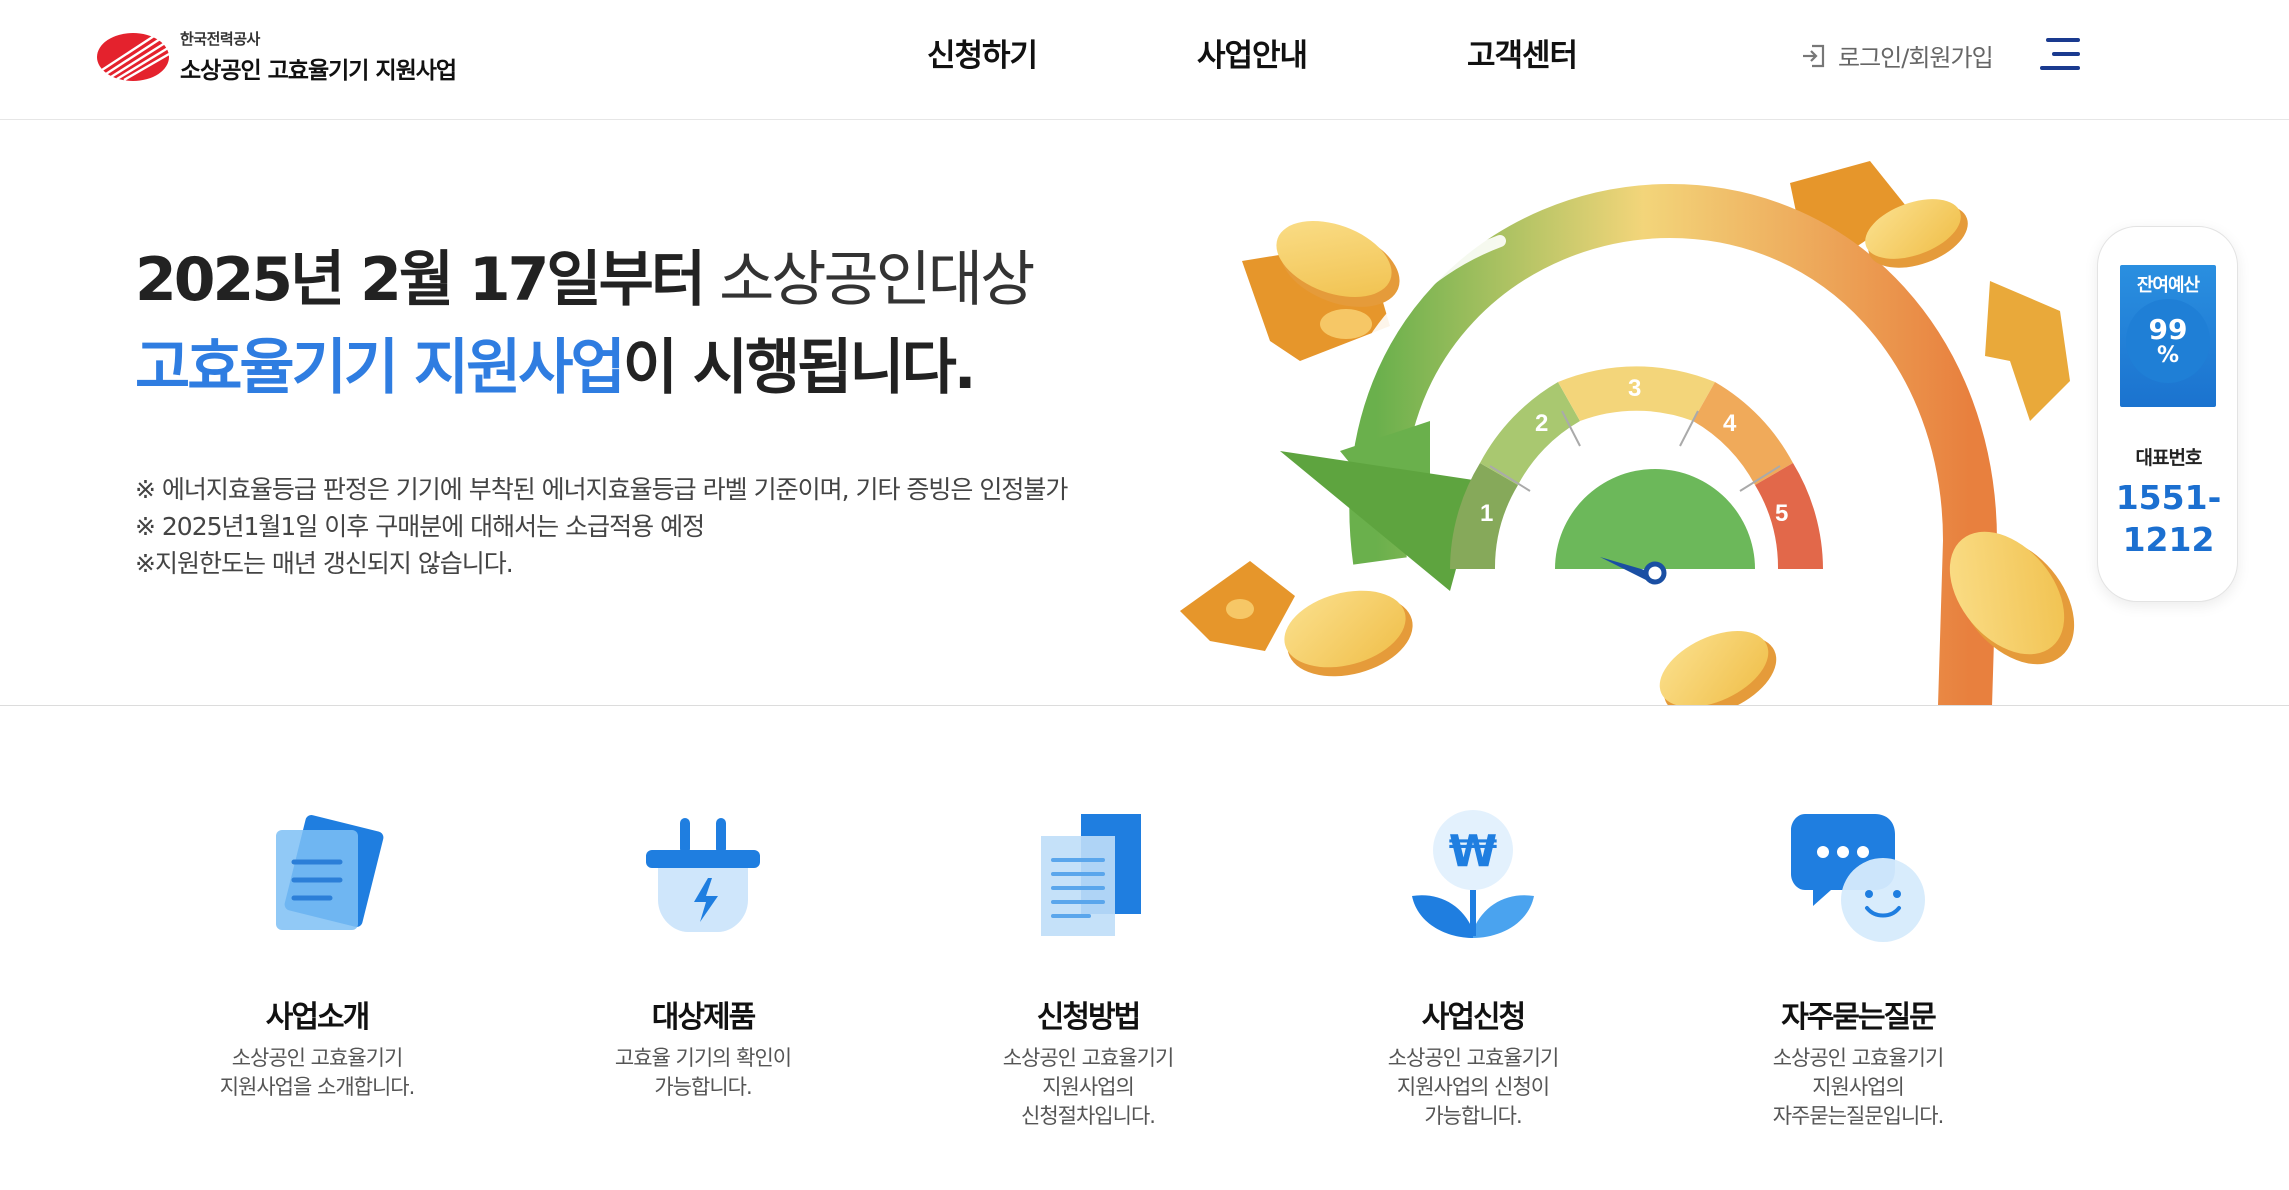  I want to click on logo-company: 한국전력공사, so click(220, 39).